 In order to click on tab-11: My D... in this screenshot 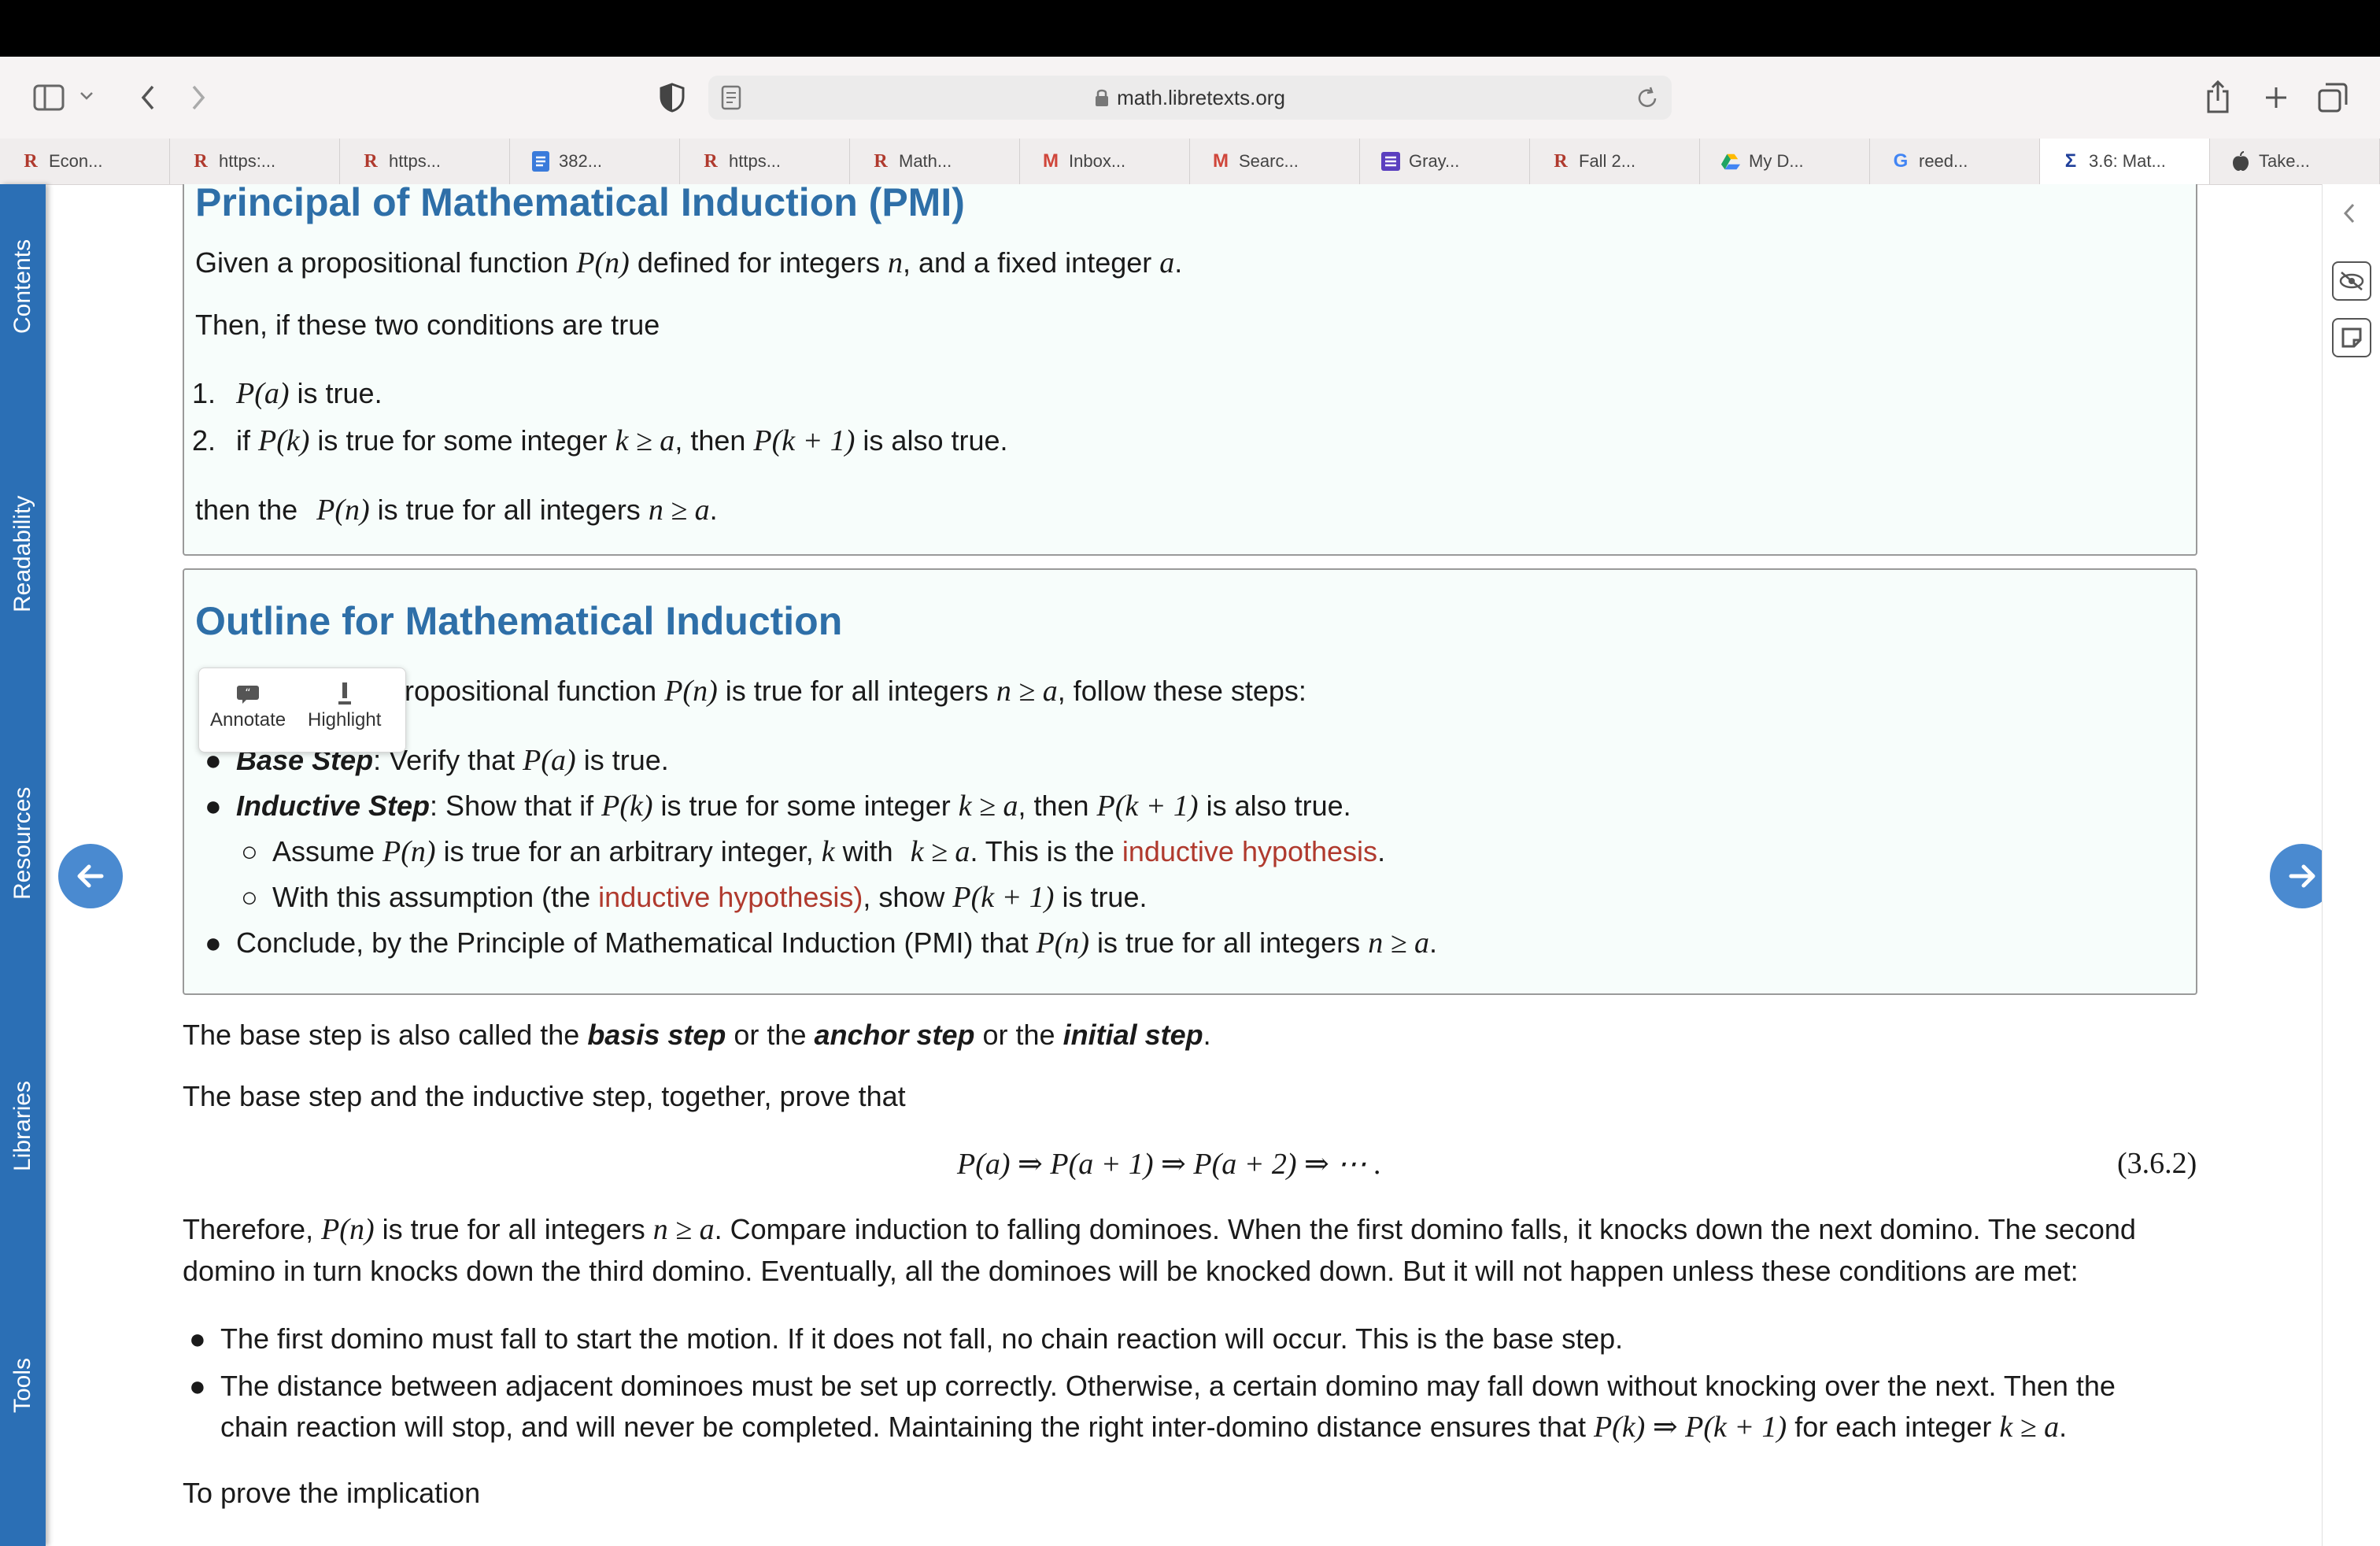, I will do `click(1785, 161)`.